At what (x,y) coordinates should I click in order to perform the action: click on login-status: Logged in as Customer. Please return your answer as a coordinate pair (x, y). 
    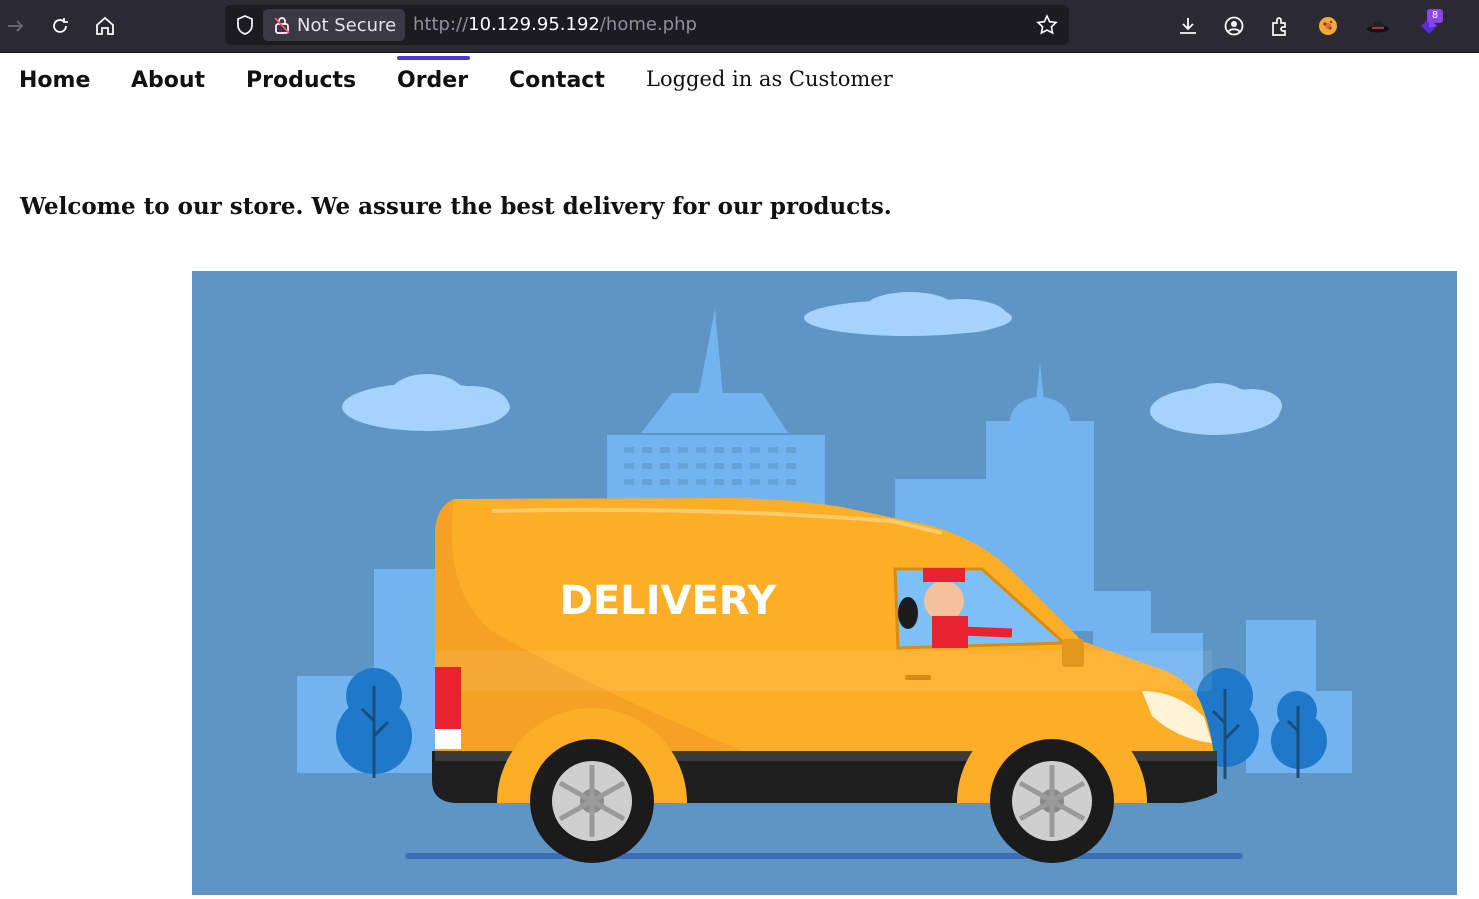
    Looking at the image, I should click on (769, 79).